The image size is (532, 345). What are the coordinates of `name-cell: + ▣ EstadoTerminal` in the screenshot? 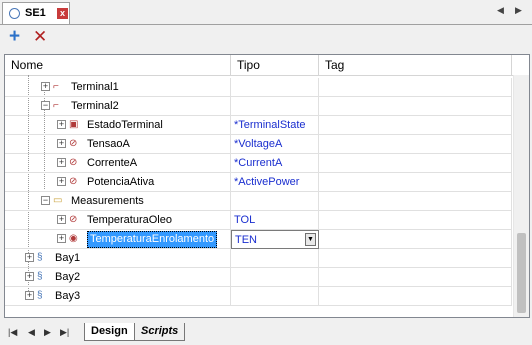 It's located at (118, 125).